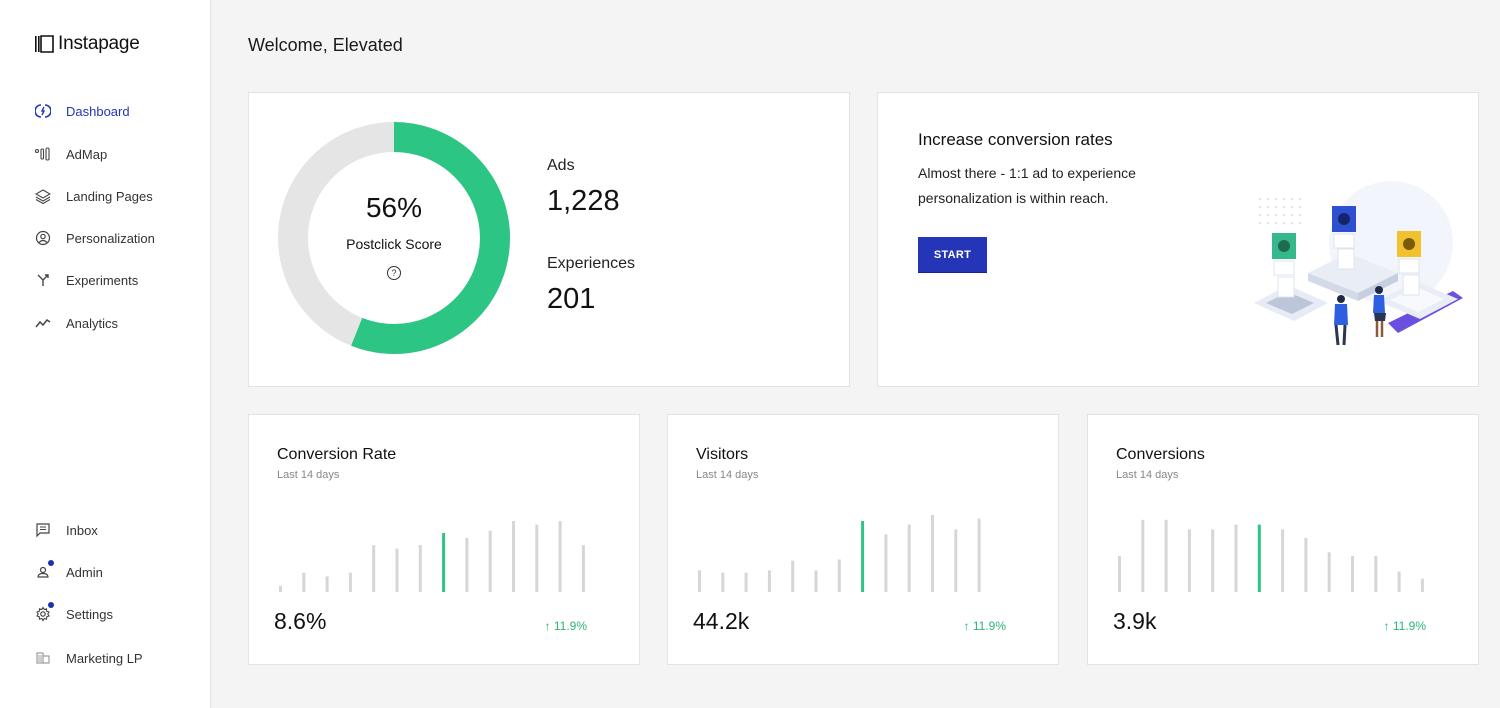  I want to click on sidebar-item-label: Dashboard, so click(98, 111).